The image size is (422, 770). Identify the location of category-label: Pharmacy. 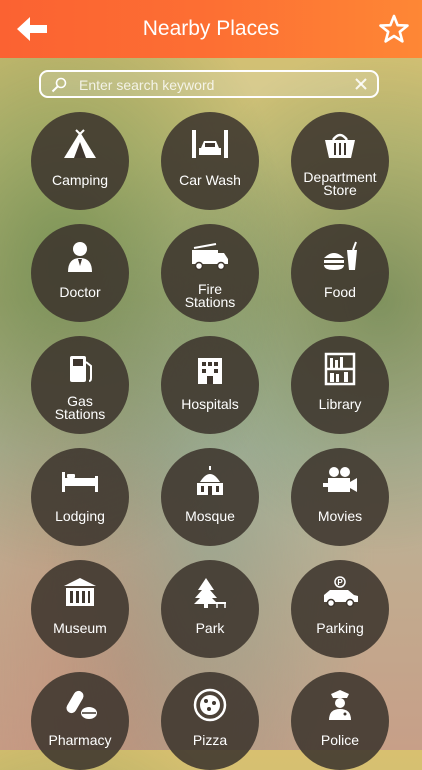
(80, 740).